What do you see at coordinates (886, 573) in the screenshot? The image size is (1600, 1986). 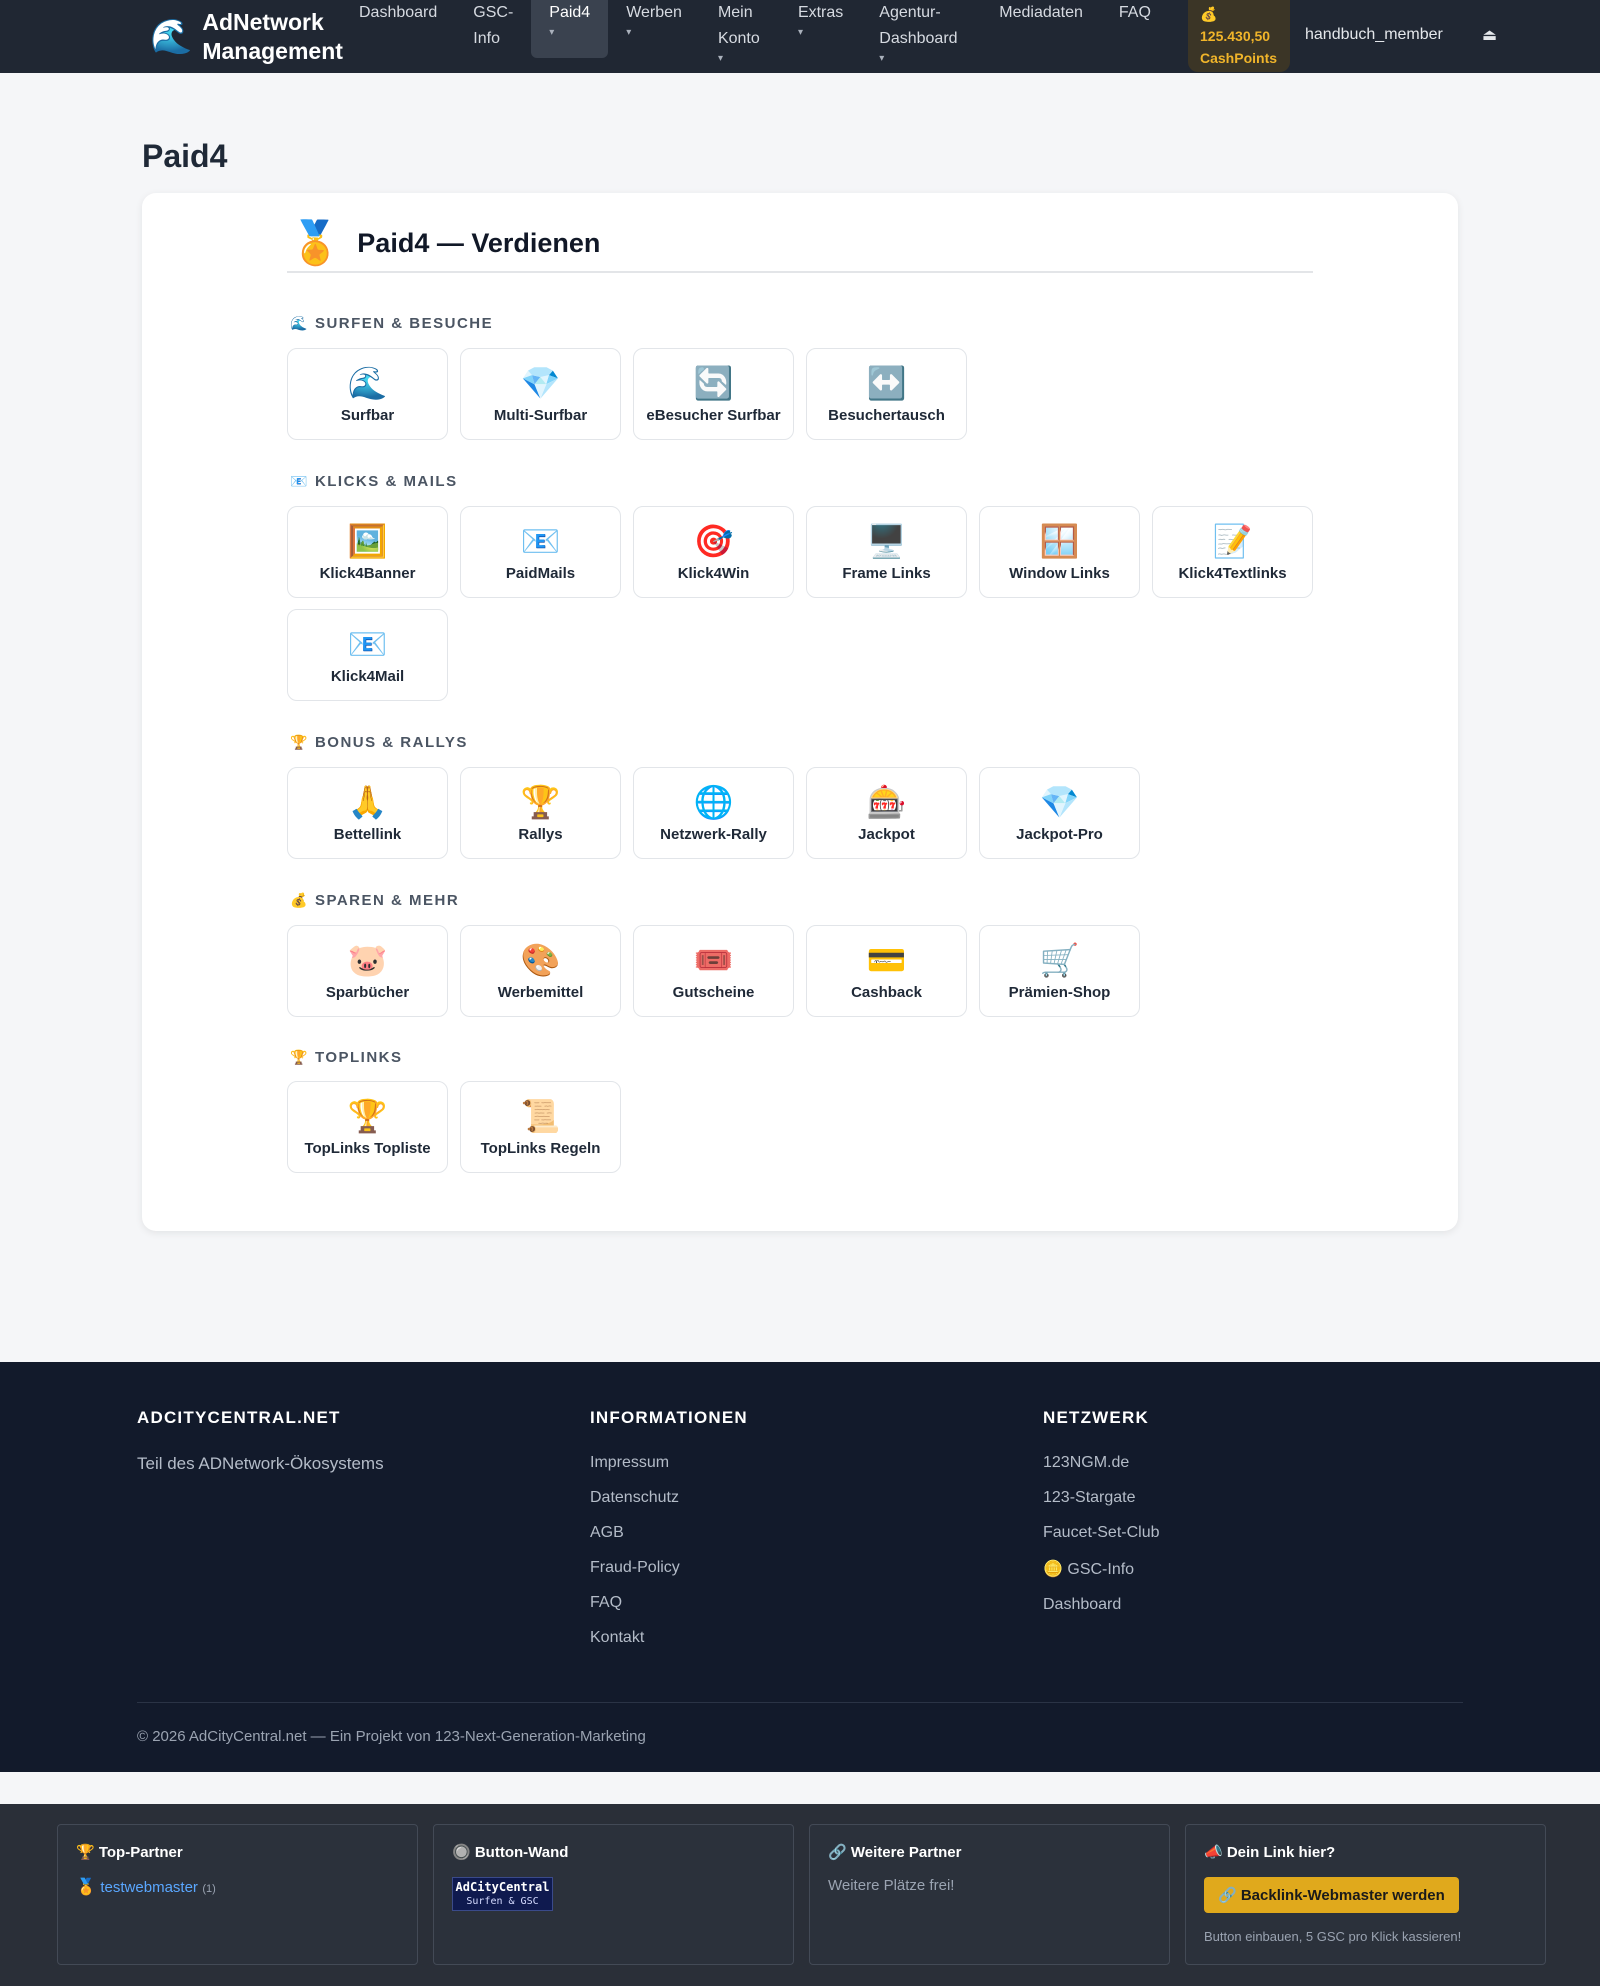 I see `tile-label: Frame Links` at bounding box center [886, 573].